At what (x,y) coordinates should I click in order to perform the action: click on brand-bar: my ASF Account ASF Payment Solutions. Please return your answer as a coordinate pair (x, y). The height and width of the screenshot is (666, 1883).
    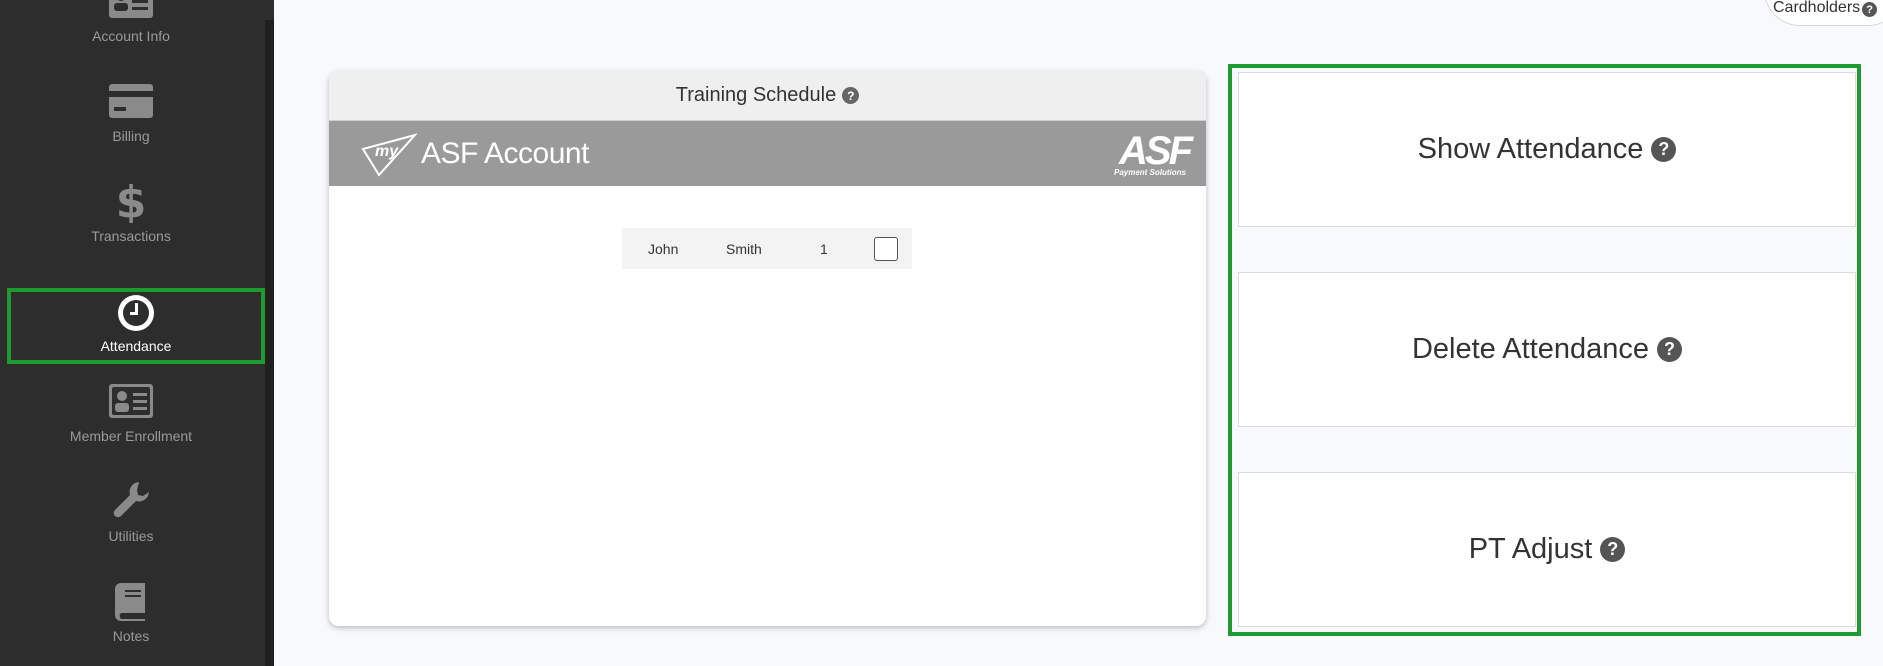
    Looking at the image, I should click on (767, 153).